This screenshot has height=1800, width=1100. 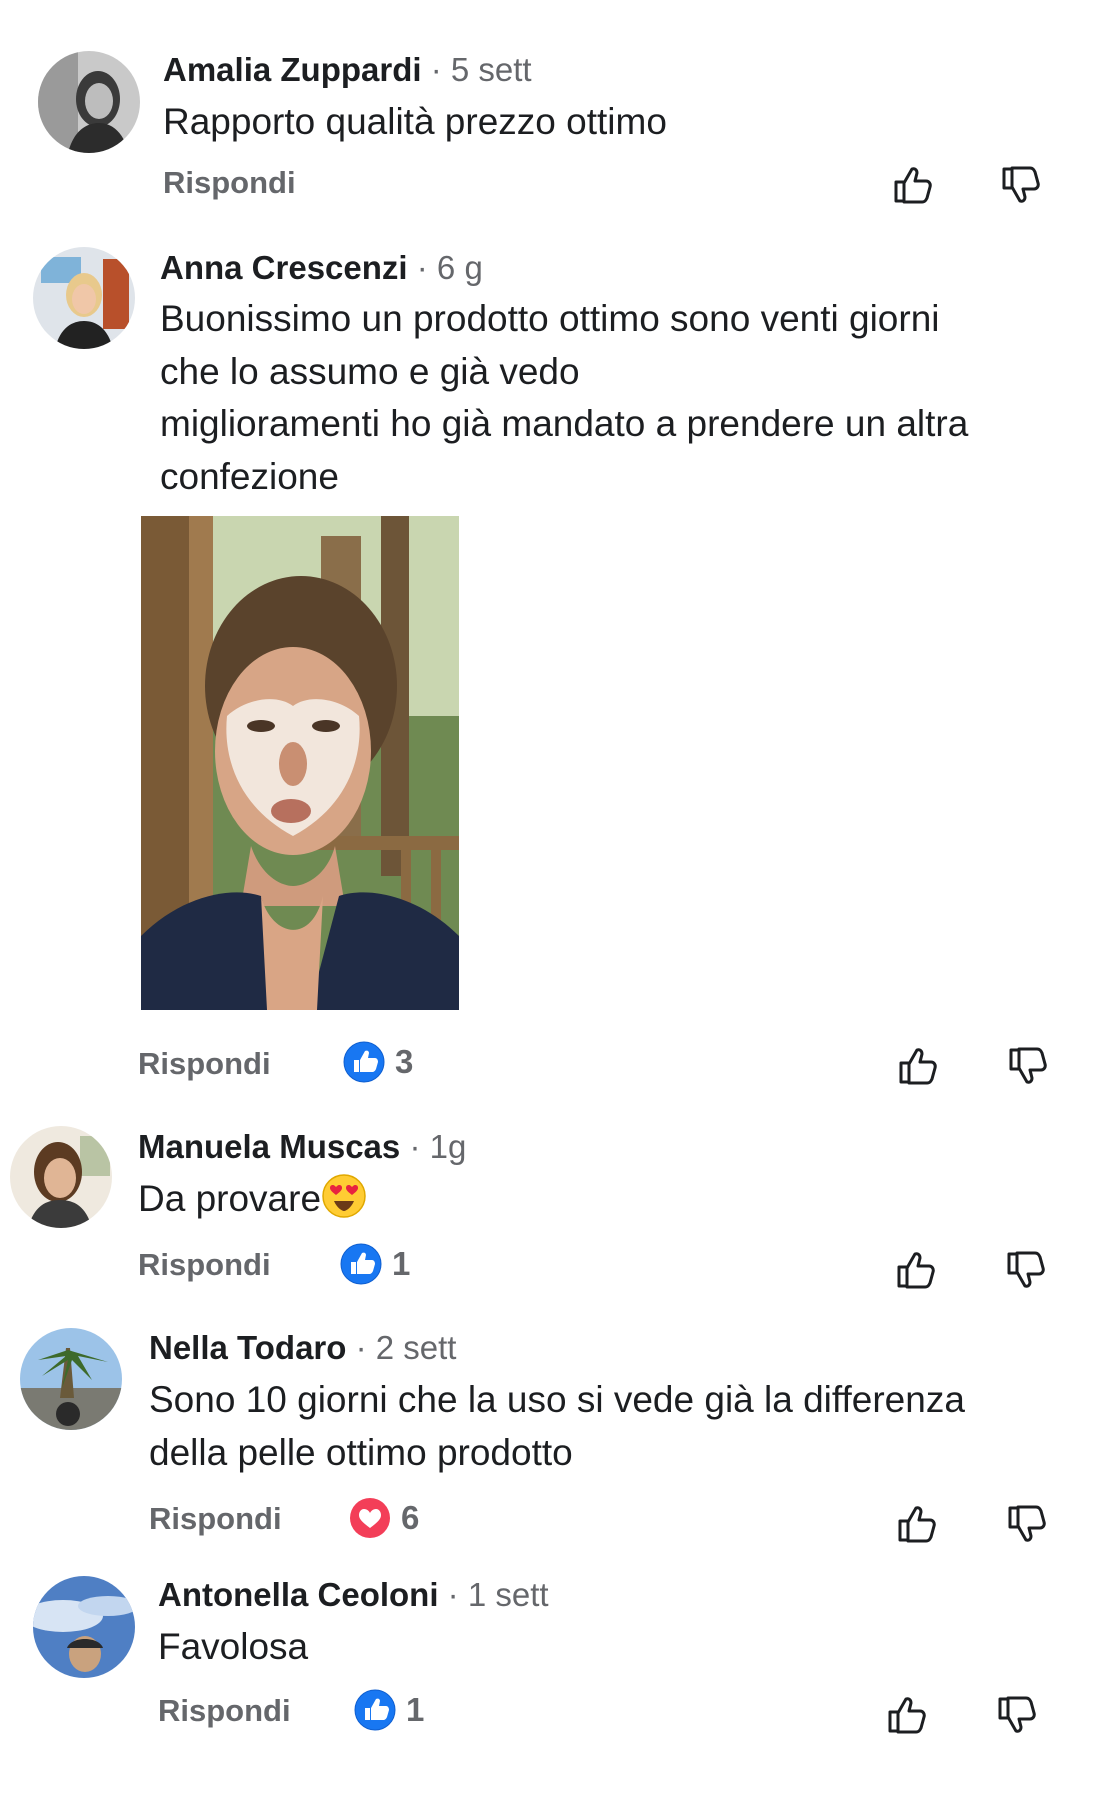 What do you see at coordinates (249, 476) in the screenshot?
I see `comment-line: confezione` at bounding box center [249, 476].